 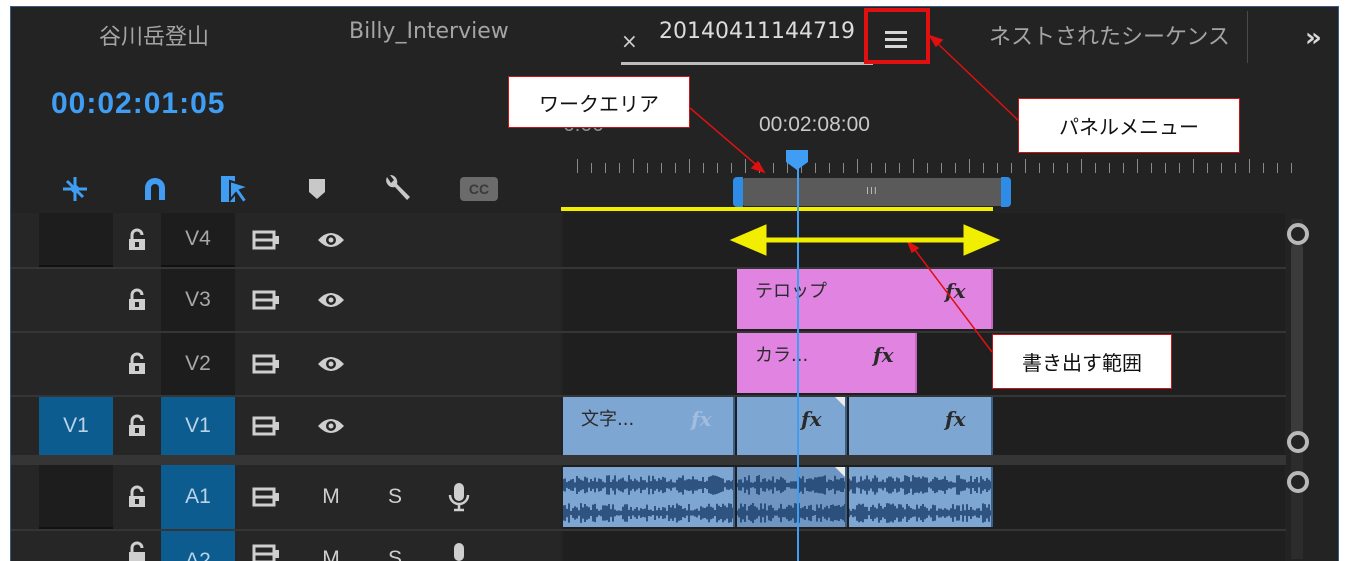 I want to click on scrollbar-bottom-handle, so click(x=1298, y=442).